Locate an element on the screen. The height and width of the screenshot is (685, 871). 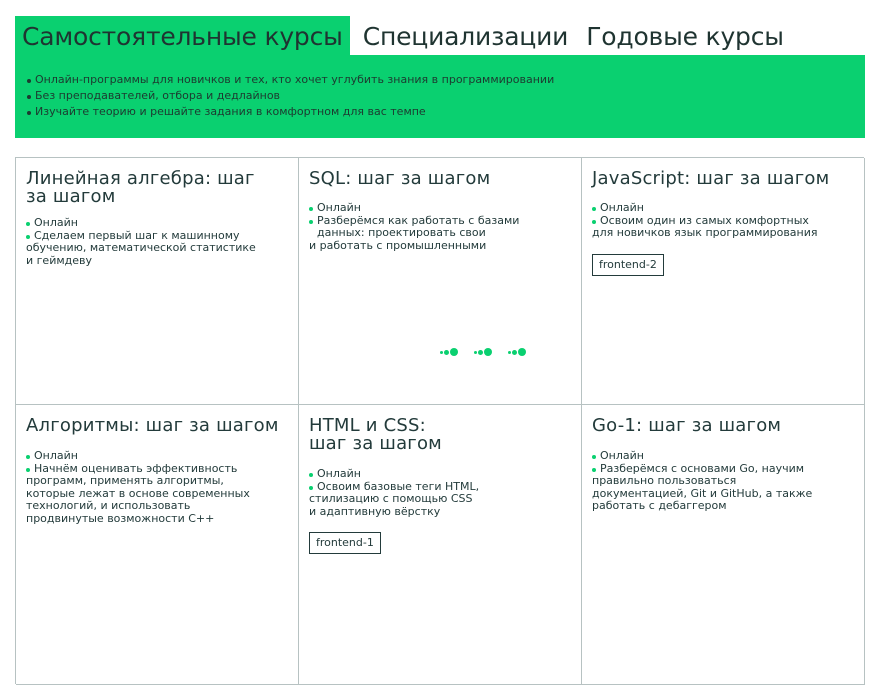
course-description-line: продвинутые возможности C++ is located at coordinates (120, 518).